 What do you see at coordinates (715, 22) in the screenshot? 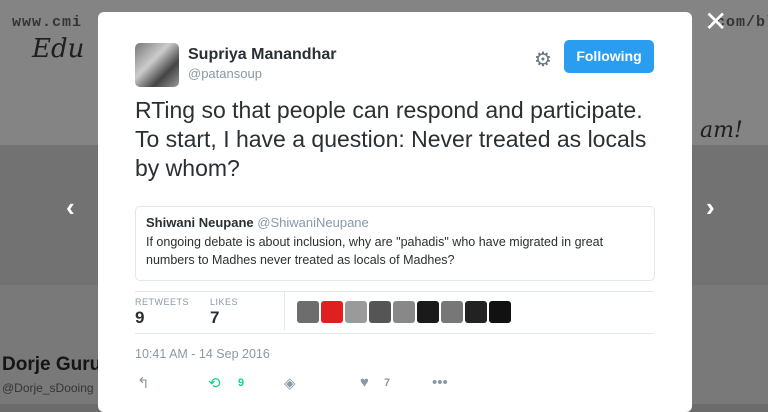
I see `close-icon: ✕` at bounding box center [715, 22].